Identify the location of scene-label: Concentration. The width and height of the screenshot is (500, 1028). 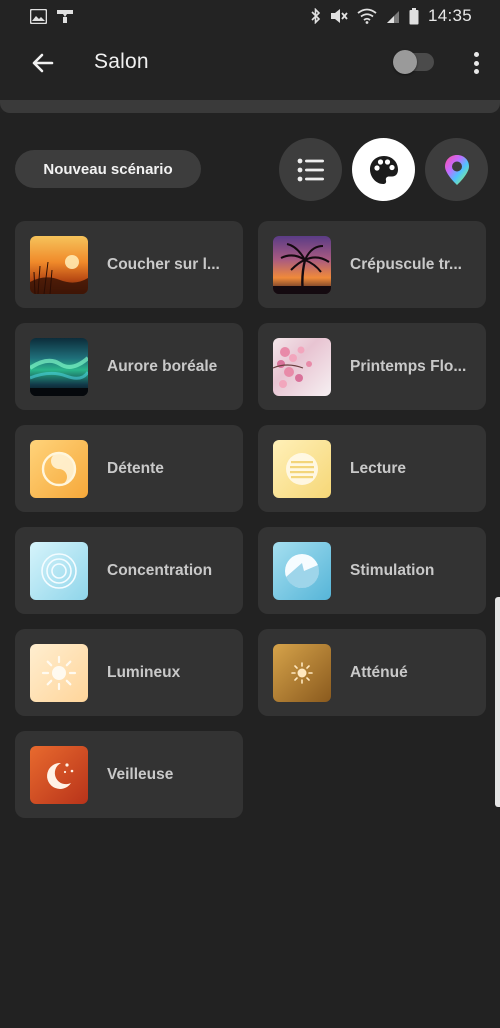
(160, 570).